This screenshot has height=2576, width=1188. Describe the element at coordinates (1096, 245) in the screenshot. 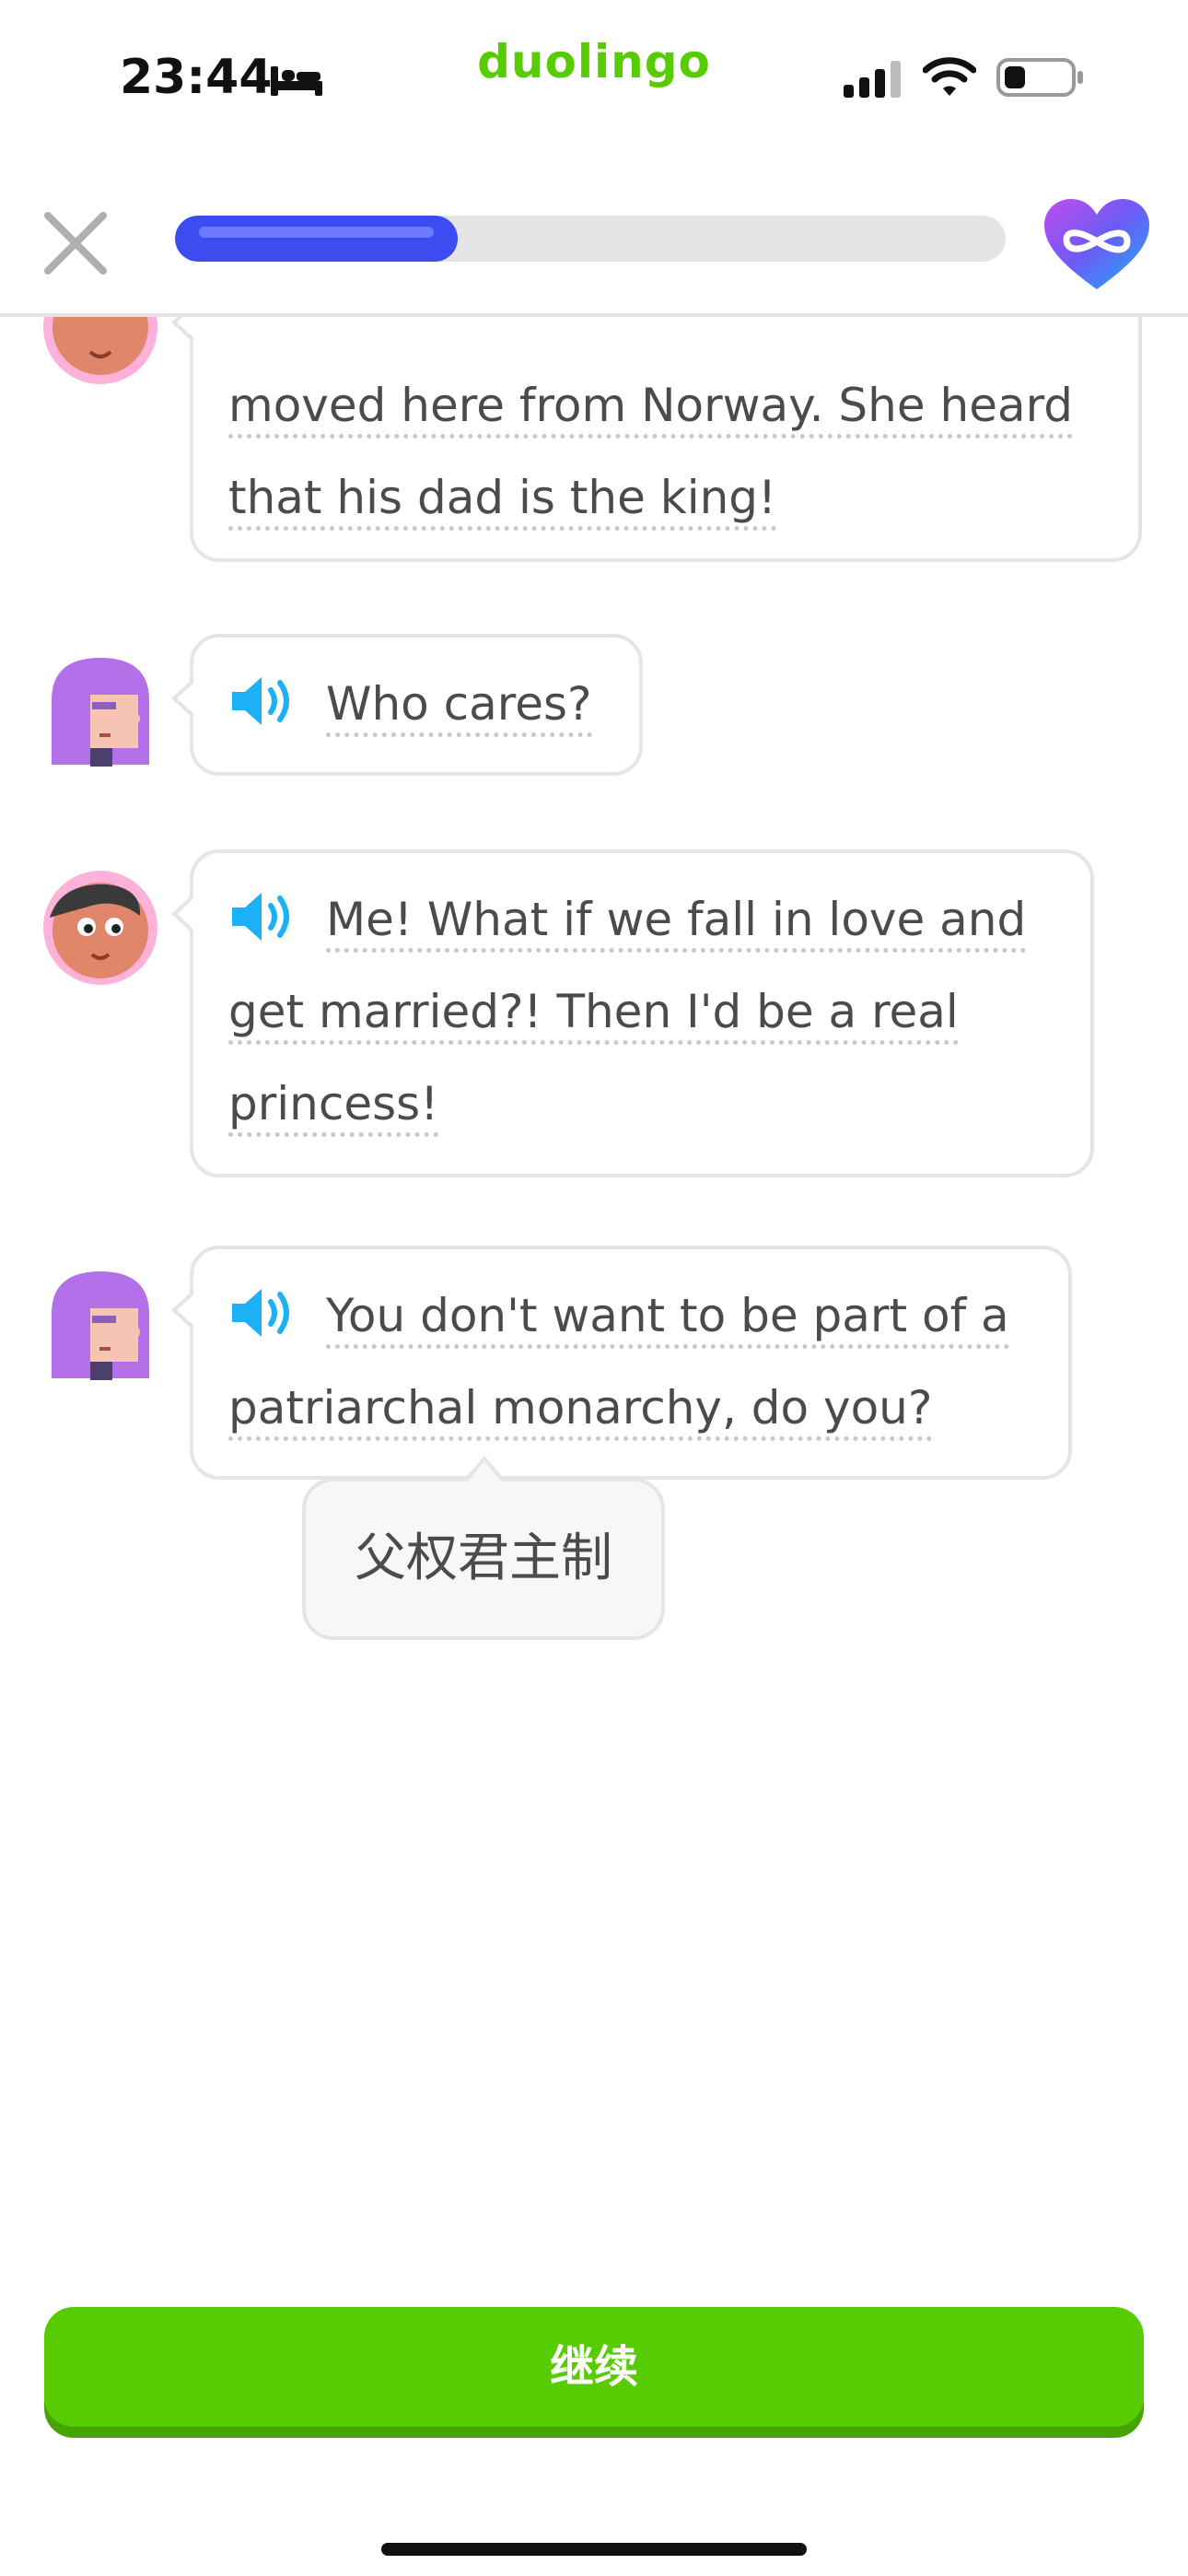

I see `infinite-hearts-icon` at that location.